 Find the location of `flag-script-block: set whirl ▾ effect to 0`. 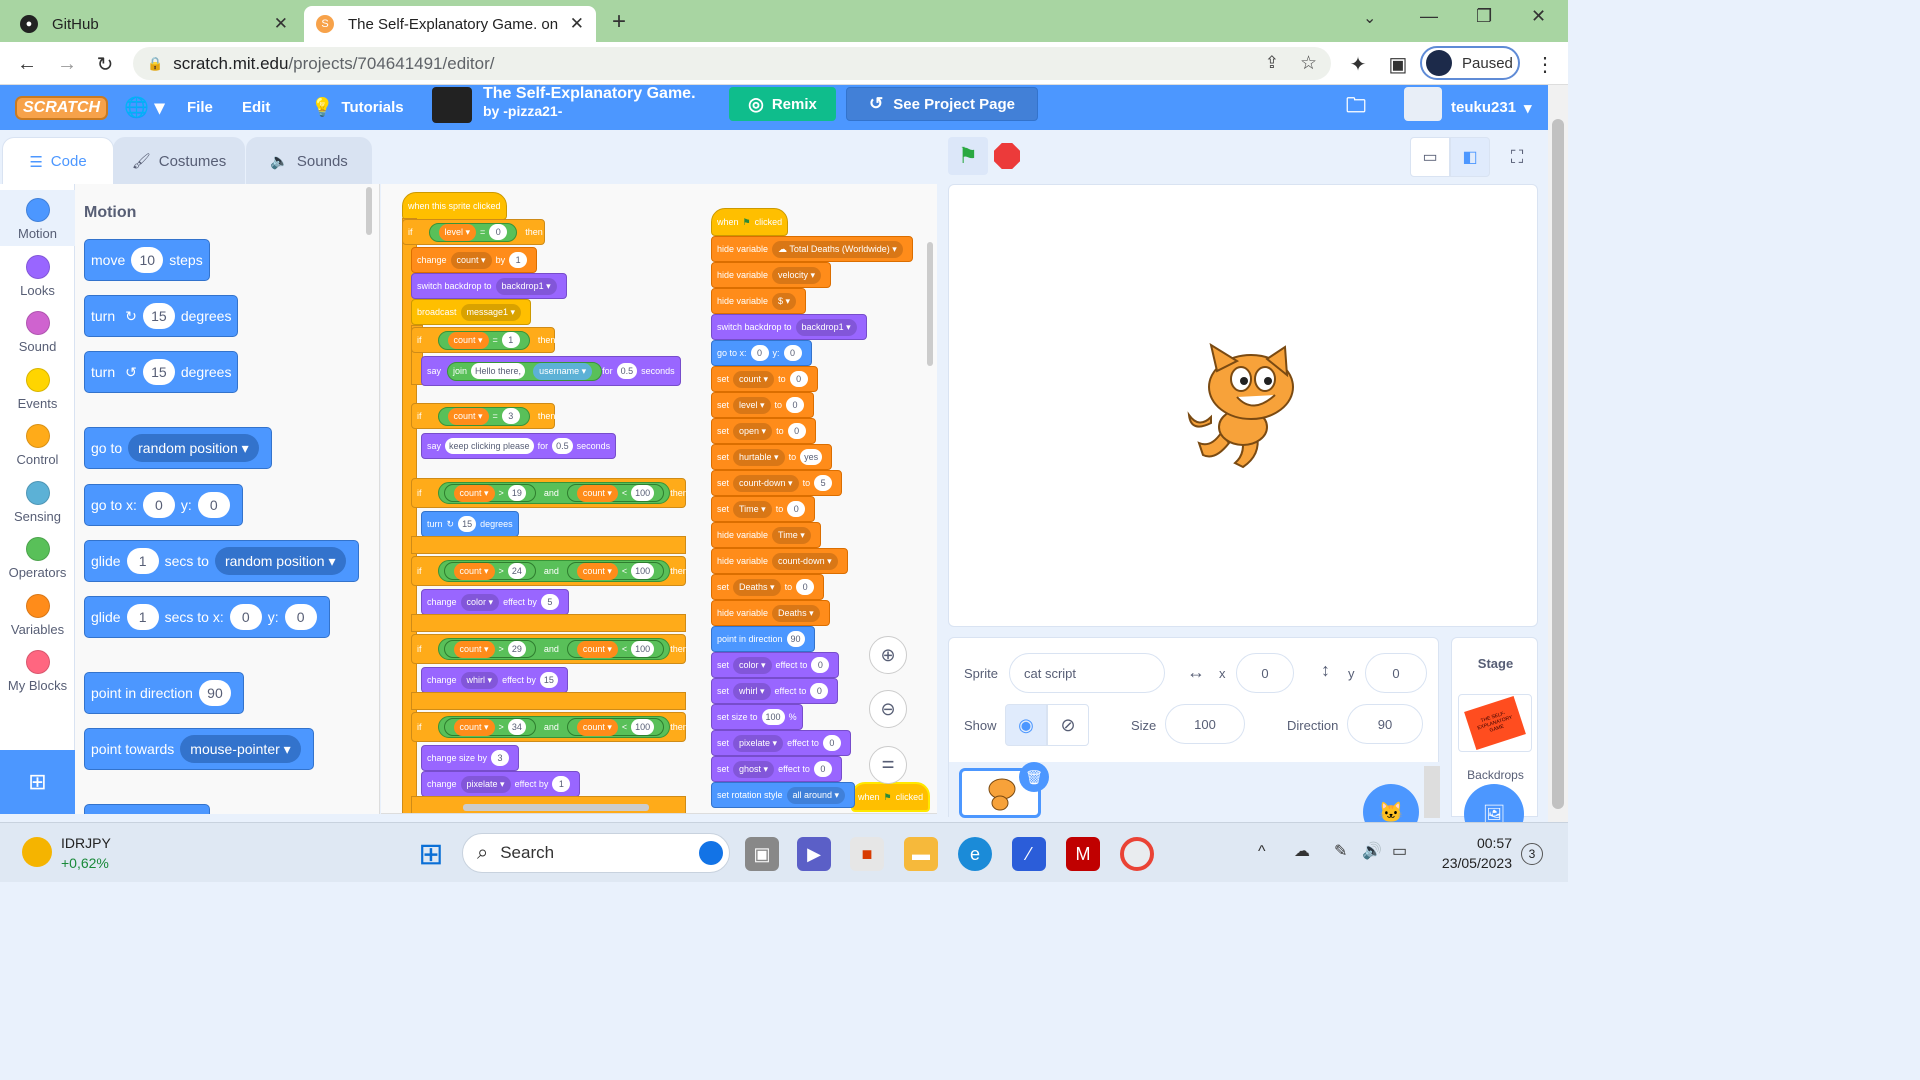

flag-script-block: set whirl ▾ effect to 0 is located at coordinates (775, 691).